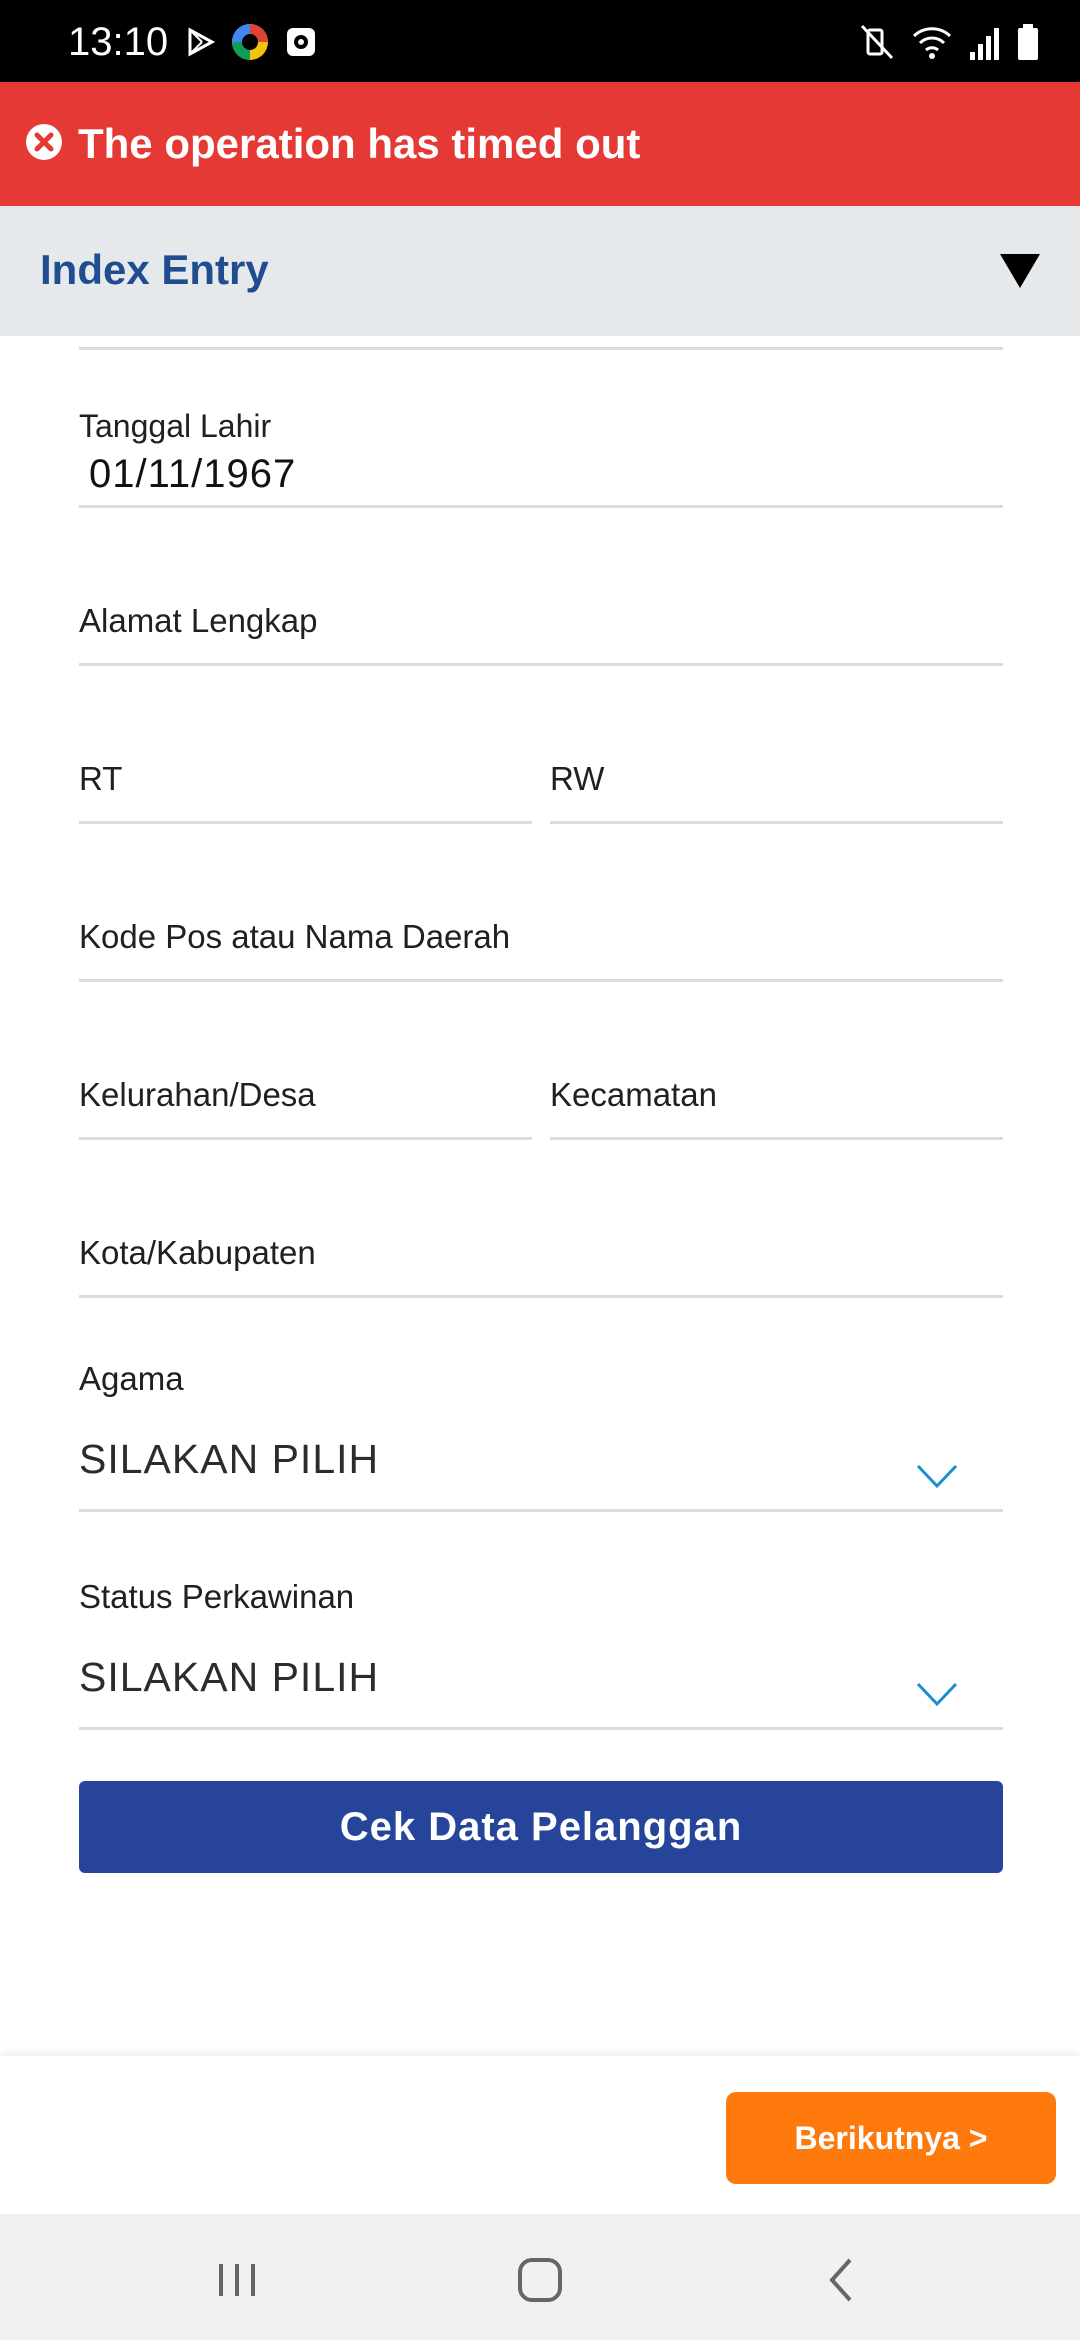 The image size is (1080, 2340). What do you see at coordinates (229, 1677) in the screenshot?
I see `marital-status-value: SILAKAN PILIH` at bounding box center [229, 1677].